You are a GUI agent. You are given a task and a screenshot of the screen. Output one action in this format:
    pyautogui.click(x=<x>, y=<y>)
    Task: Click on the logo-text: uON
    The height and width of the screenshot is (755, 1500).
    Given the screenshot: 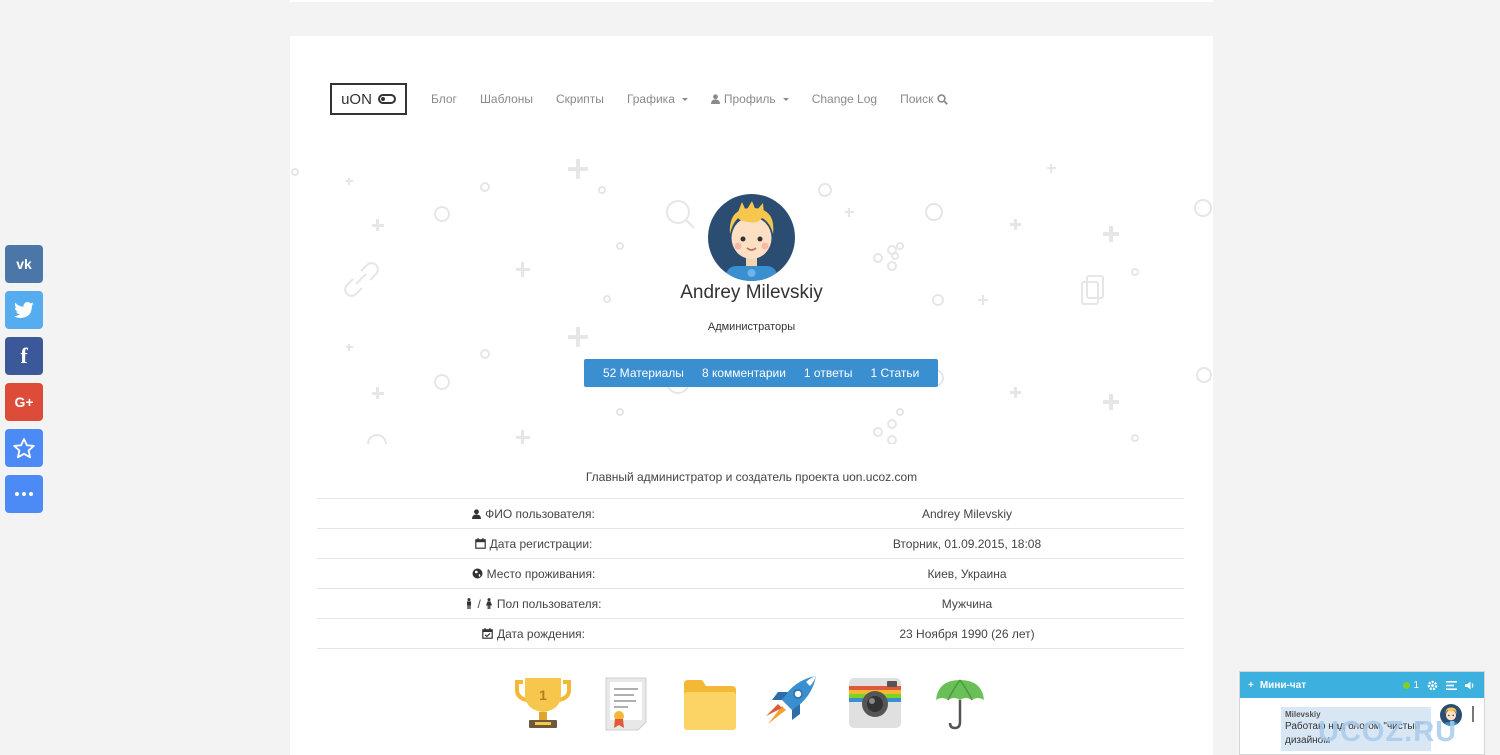 What is the action you would take?
    pyautogui.click(x=356, y=99)
    